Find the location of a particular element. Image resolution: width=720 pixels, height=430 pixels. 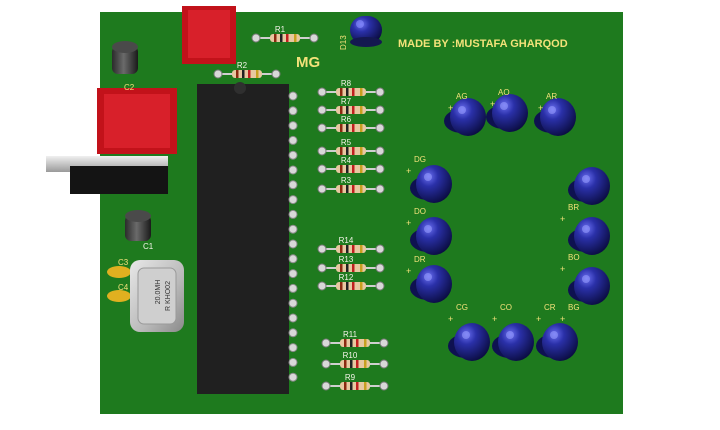

led-label: DG is located at coordinates (420, 159).